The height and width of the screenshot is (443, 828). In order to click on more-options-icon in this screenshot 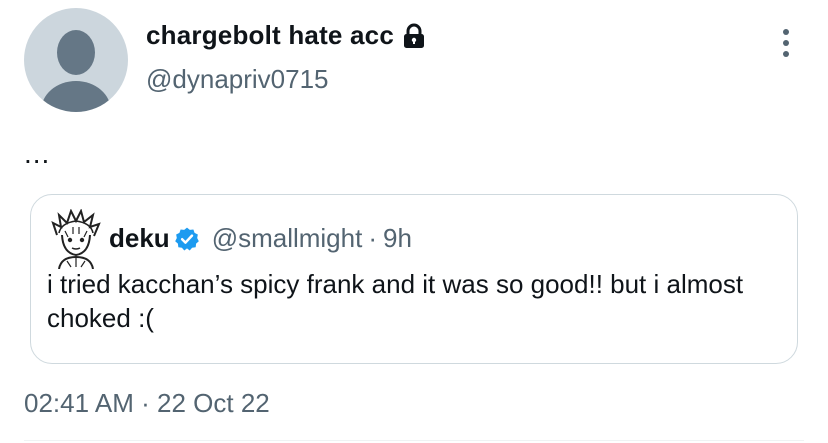, I will do `click(786, 43)`.